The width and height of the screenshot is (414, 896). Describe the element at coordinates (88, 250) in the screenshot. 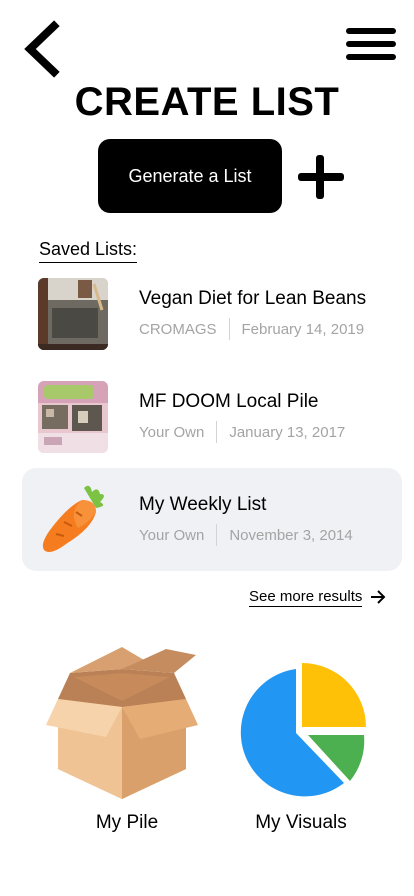

I see `saved-lists-heading: Saved Lists:` at that location.